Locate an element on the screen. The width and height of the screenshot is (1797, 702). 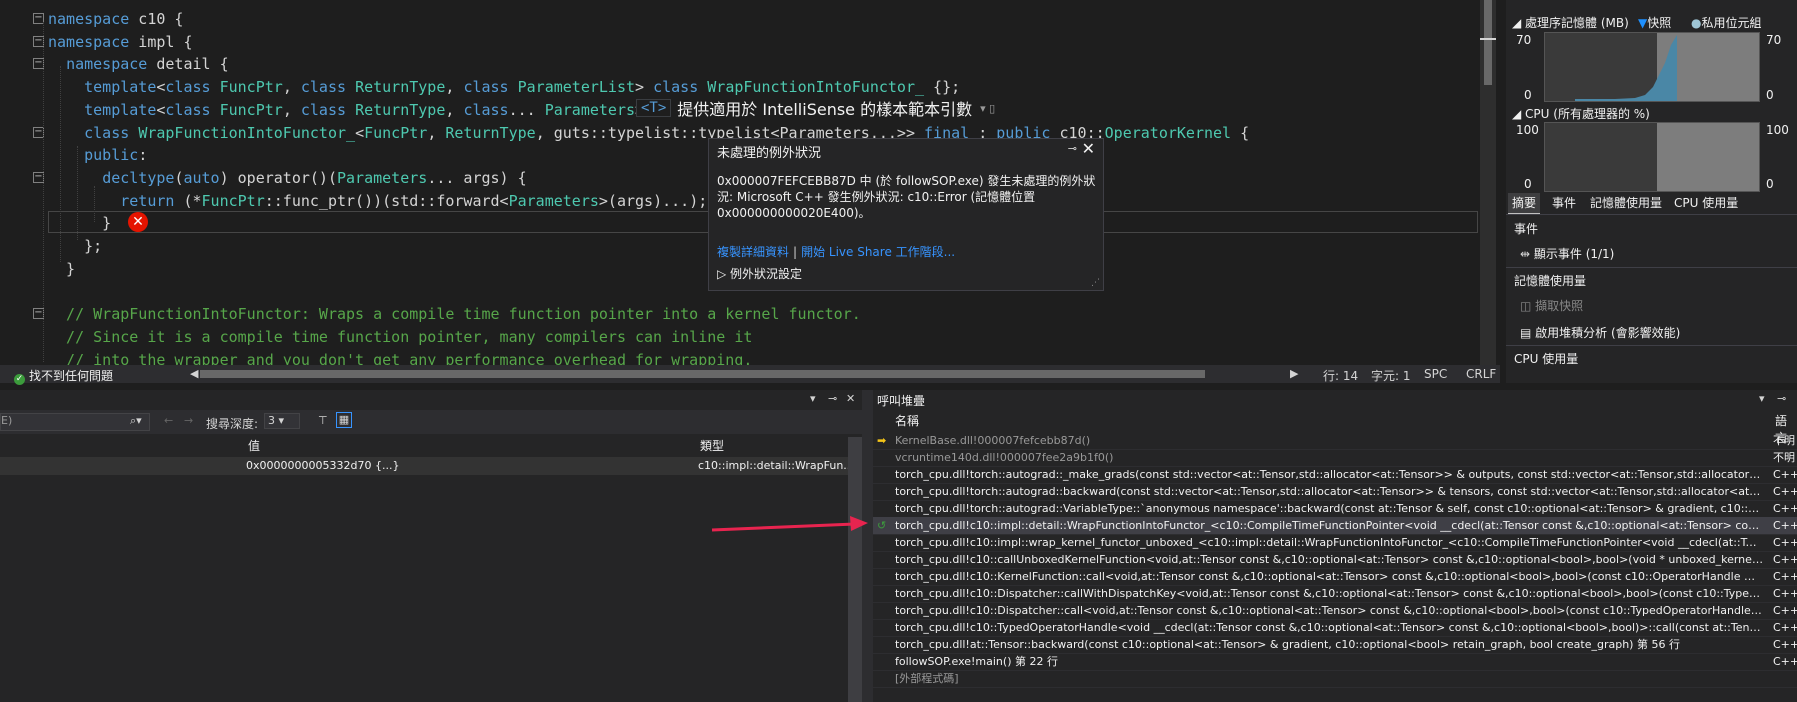
tab-summary: 摘要 is located at coordinates (1524, 204).